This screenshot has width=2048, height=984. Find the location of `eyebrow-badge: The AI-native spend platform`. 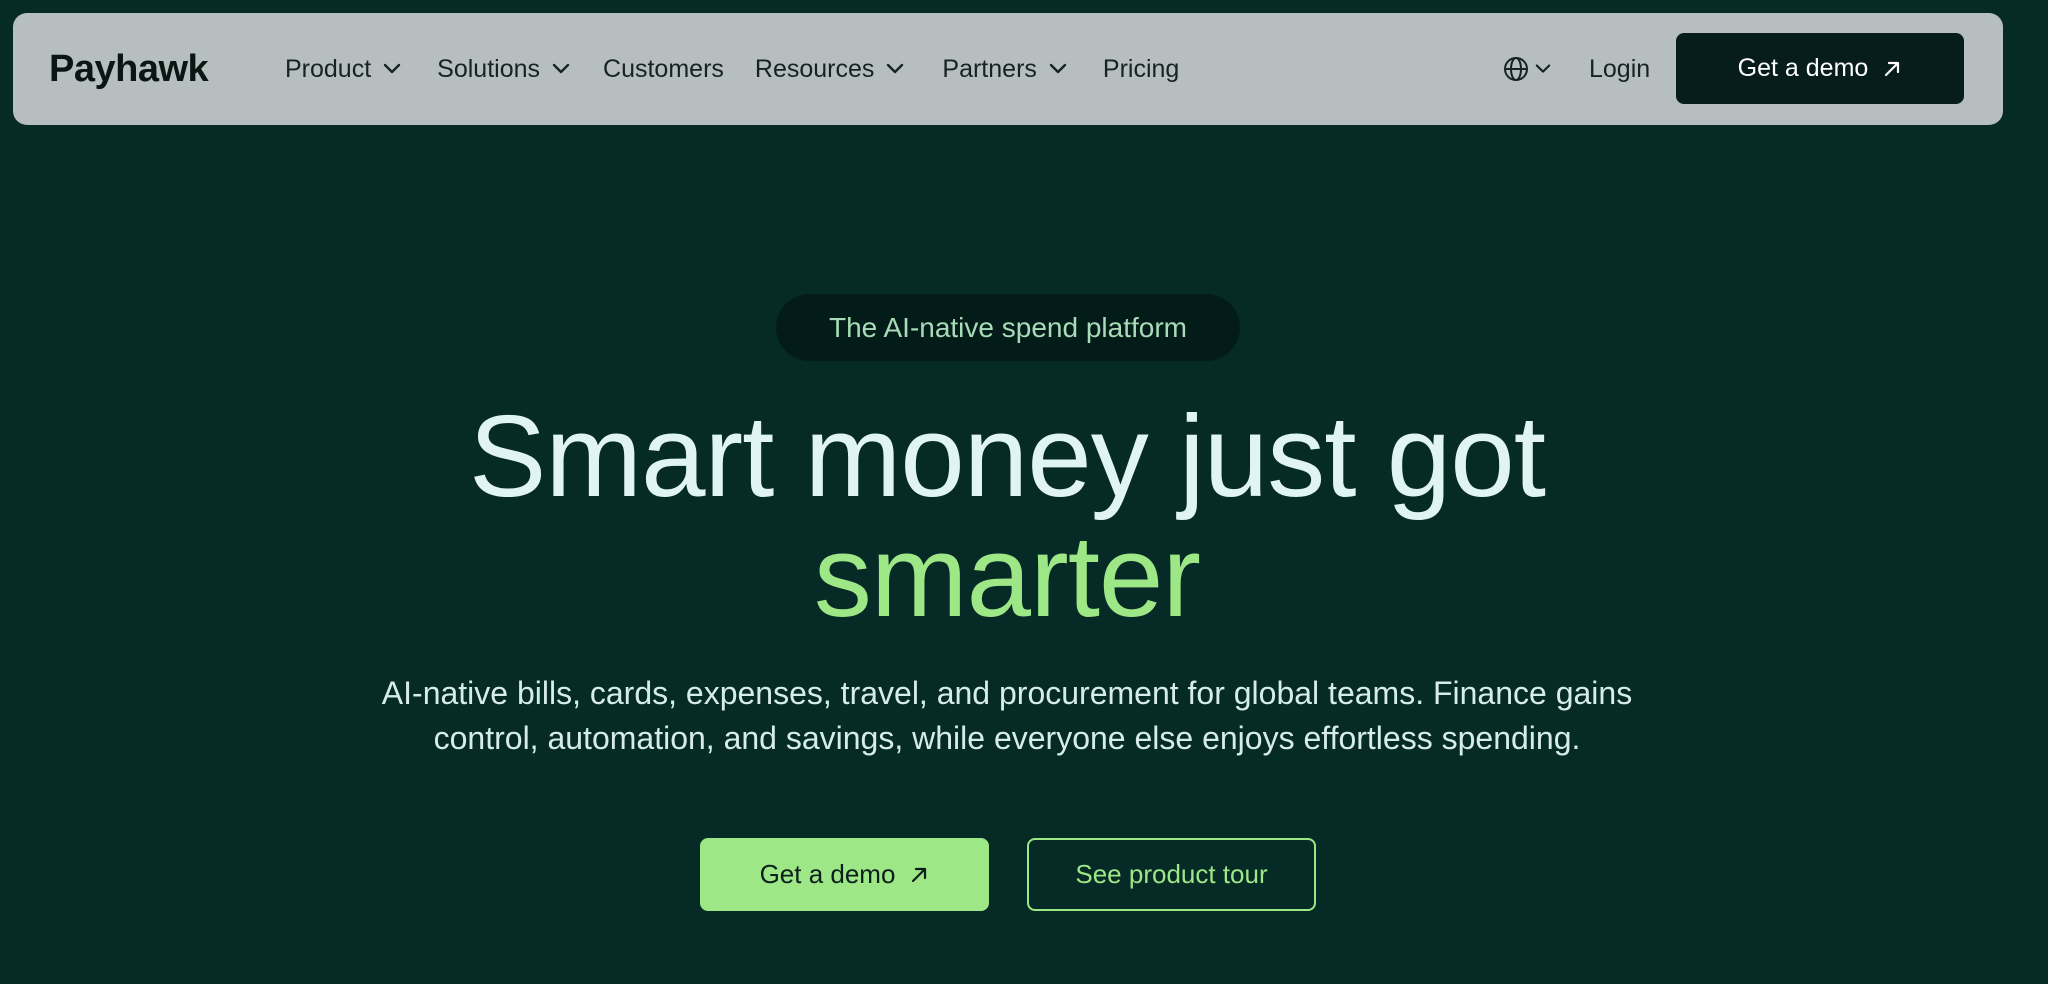

eyebrow-badge: The AI-native spend platform is located at coordinates (1008, 327).